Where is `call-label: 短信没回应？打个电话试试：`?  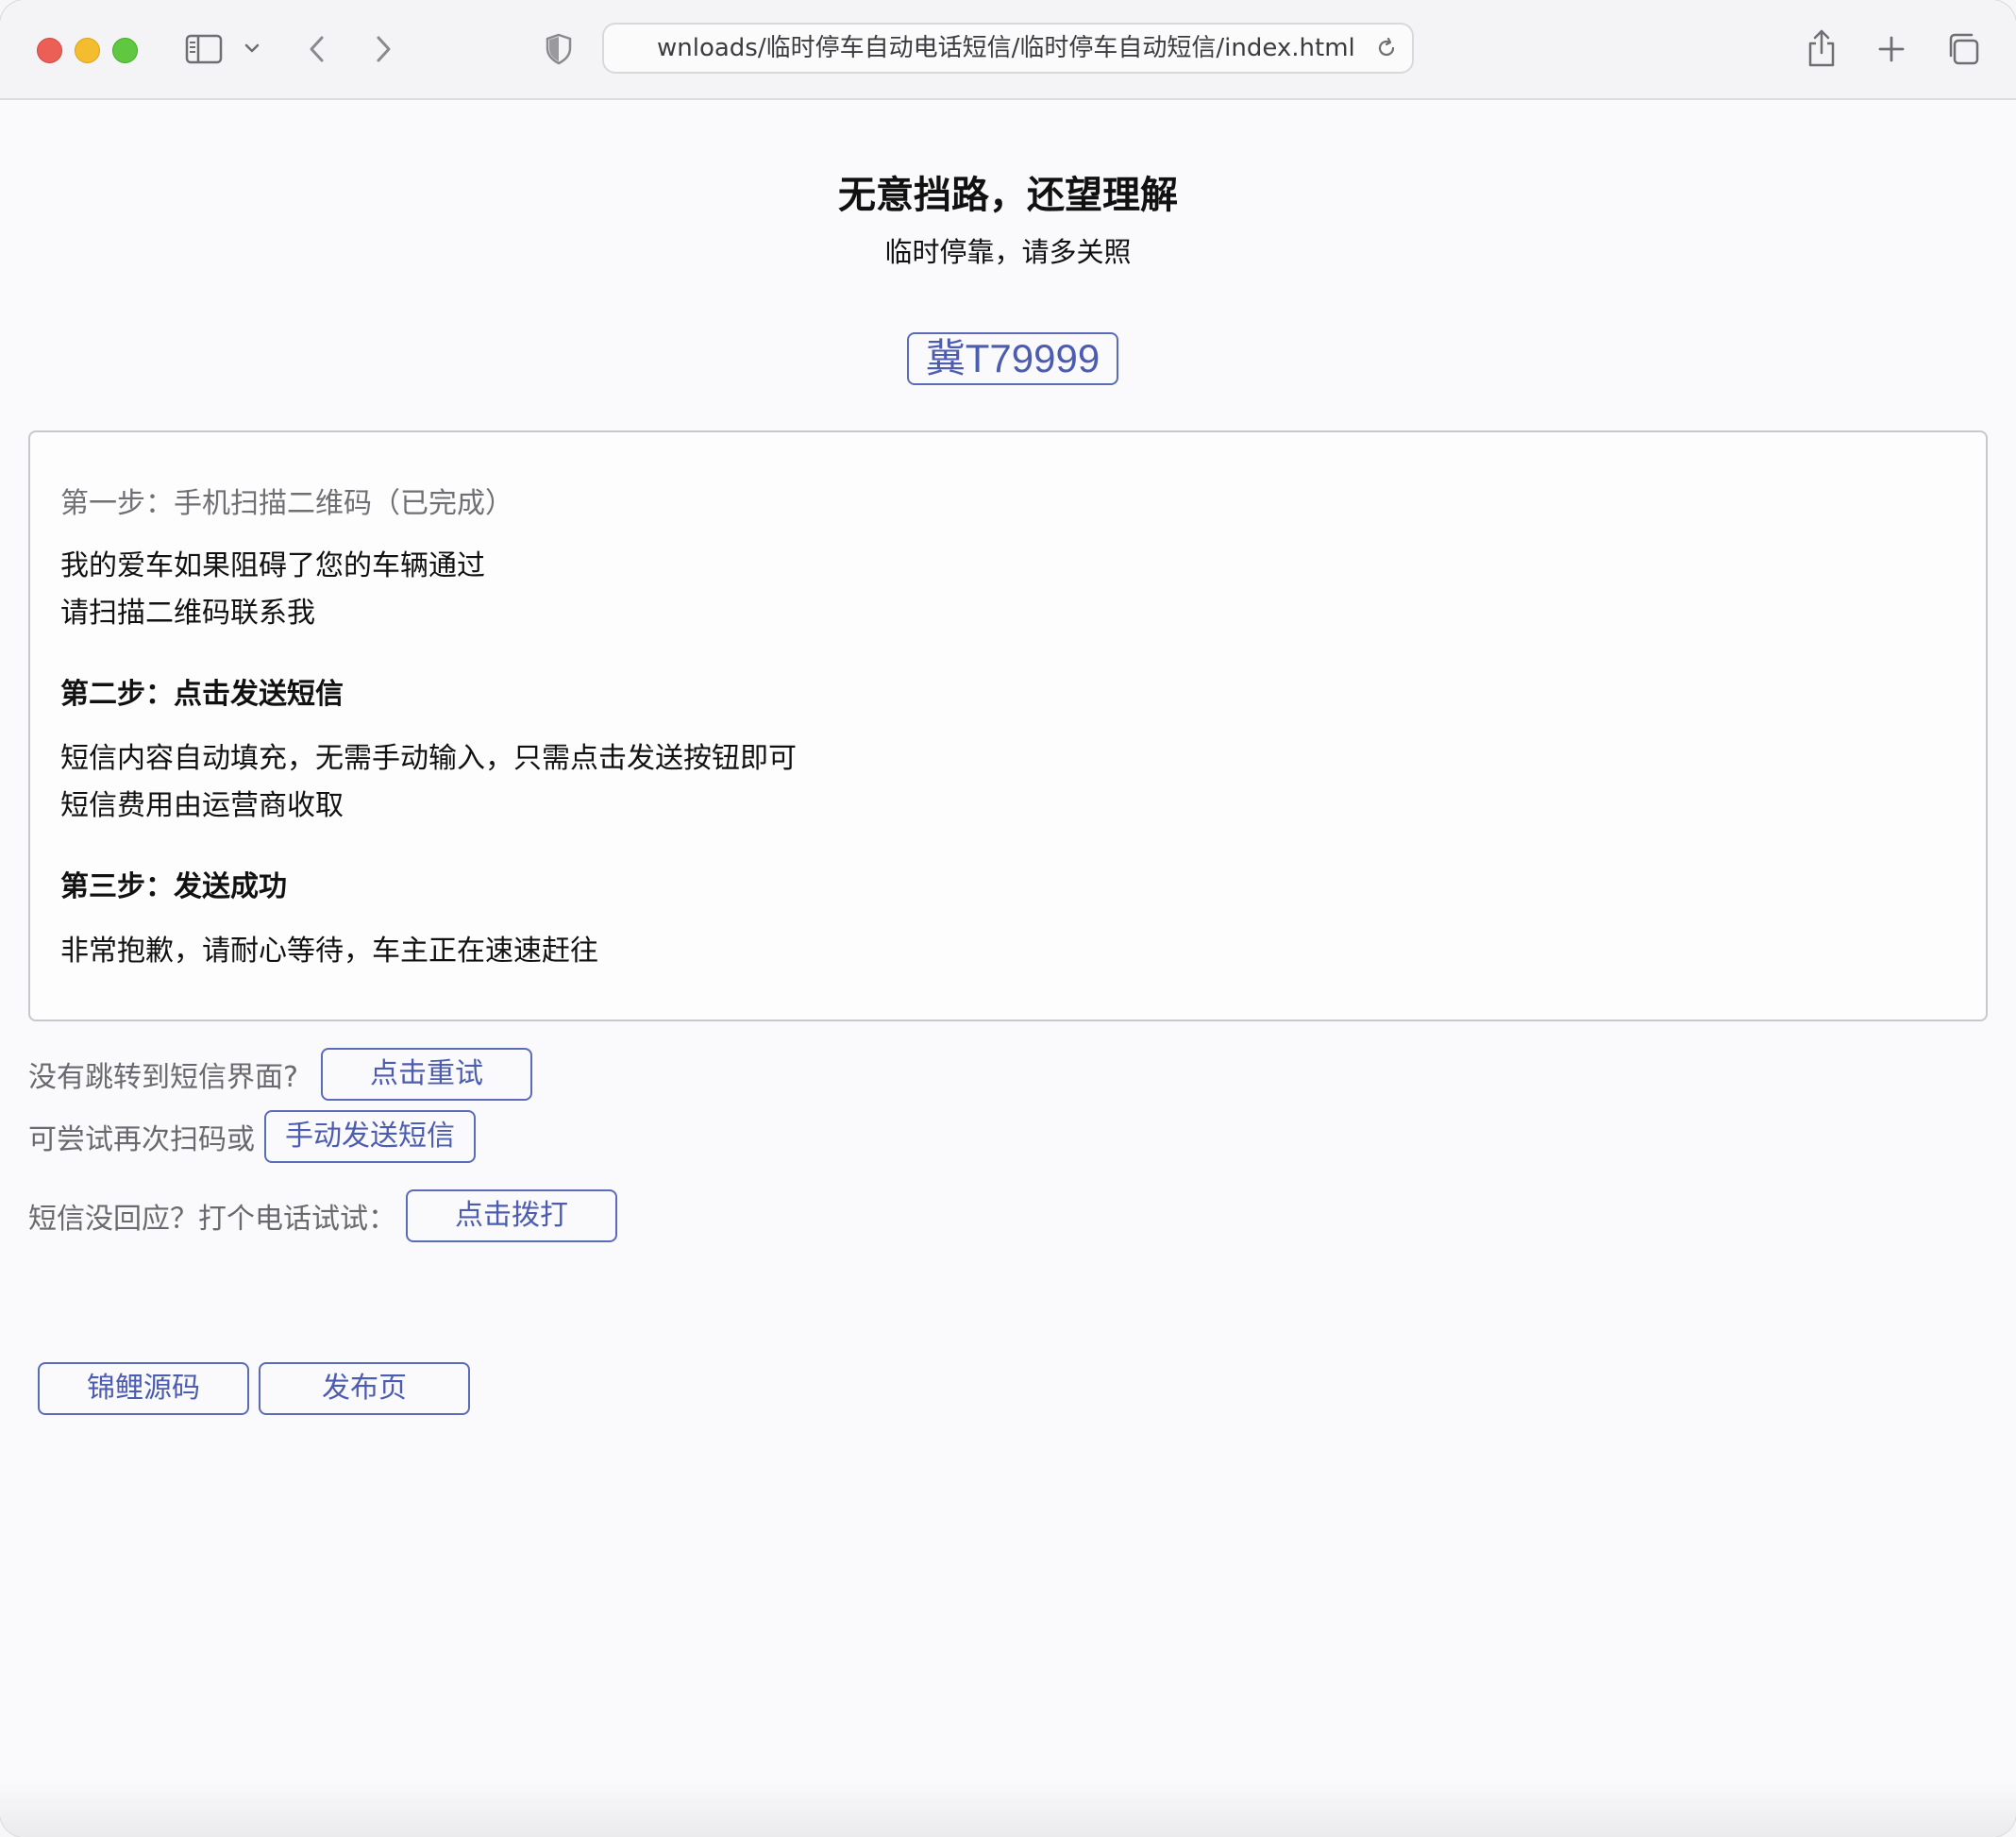
call-label: 短信没回应？打个电话试试： is located at coordinates (212, 1219).